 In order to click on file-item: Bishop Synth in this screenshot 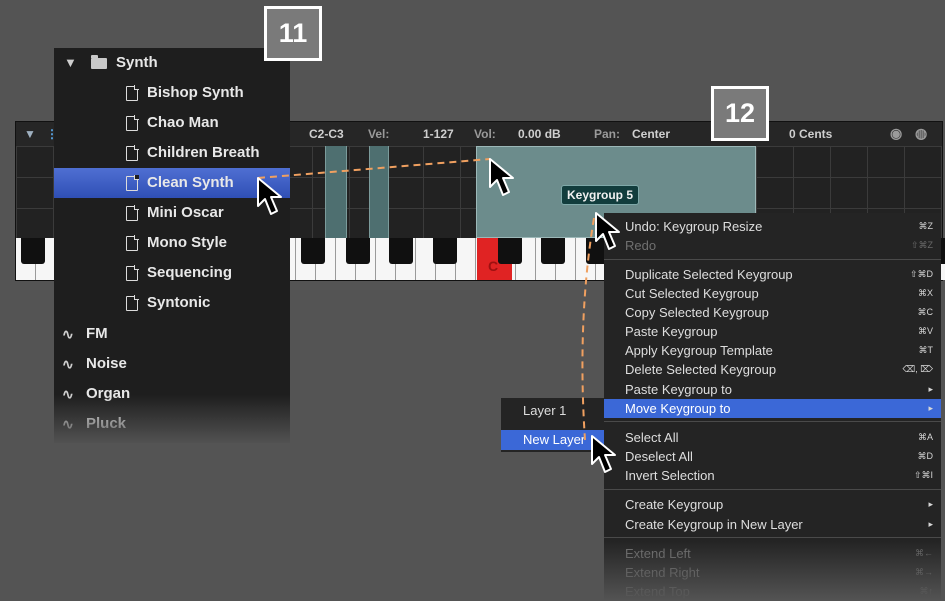, I will do `click(172, 93)`.